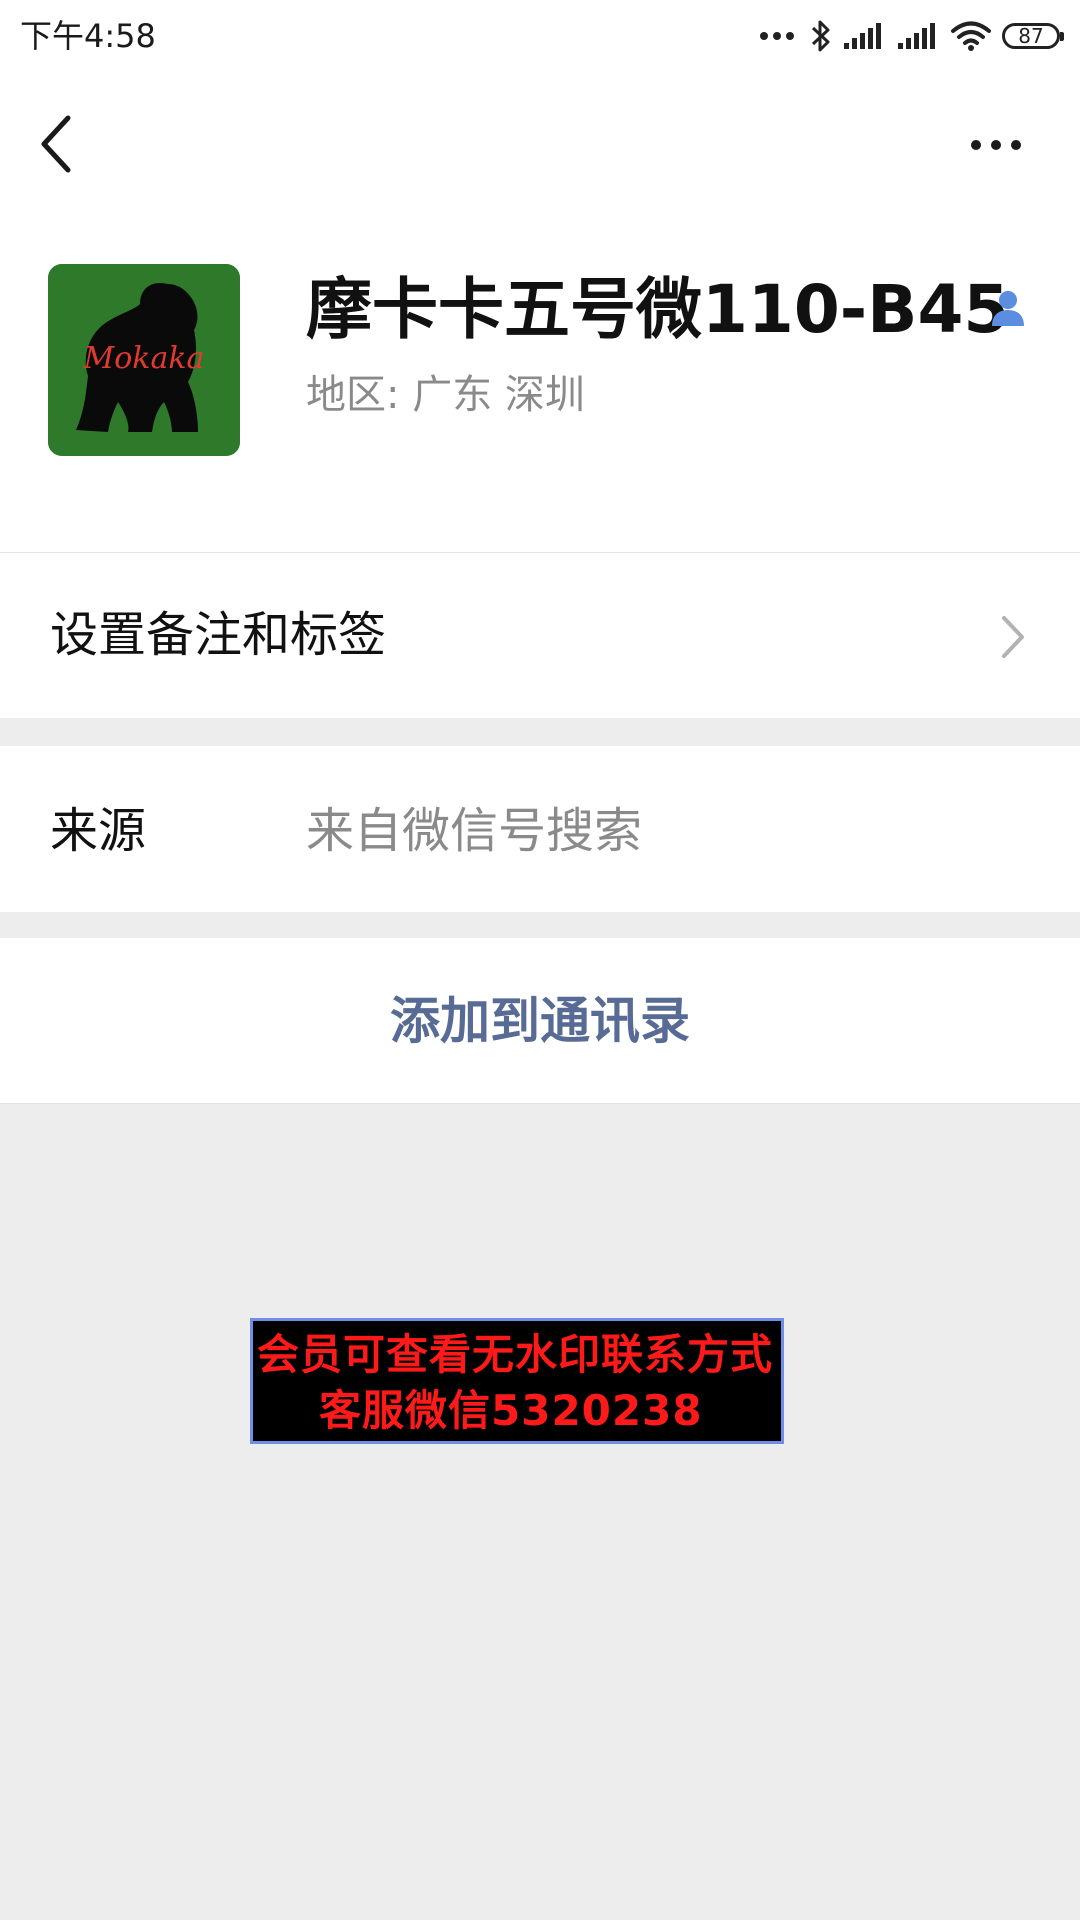  What do you see at coordinates (777, 36) in the screenshot?
I see `more-dots-icon` at bounding box center [777, 36].